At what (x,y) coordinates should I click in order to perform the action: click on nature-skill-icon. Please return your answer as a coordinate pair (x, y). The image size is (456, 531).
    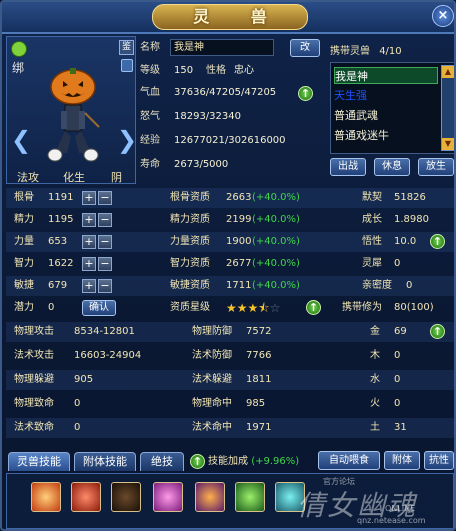
    Looking at the image, I should click on (250, 497).